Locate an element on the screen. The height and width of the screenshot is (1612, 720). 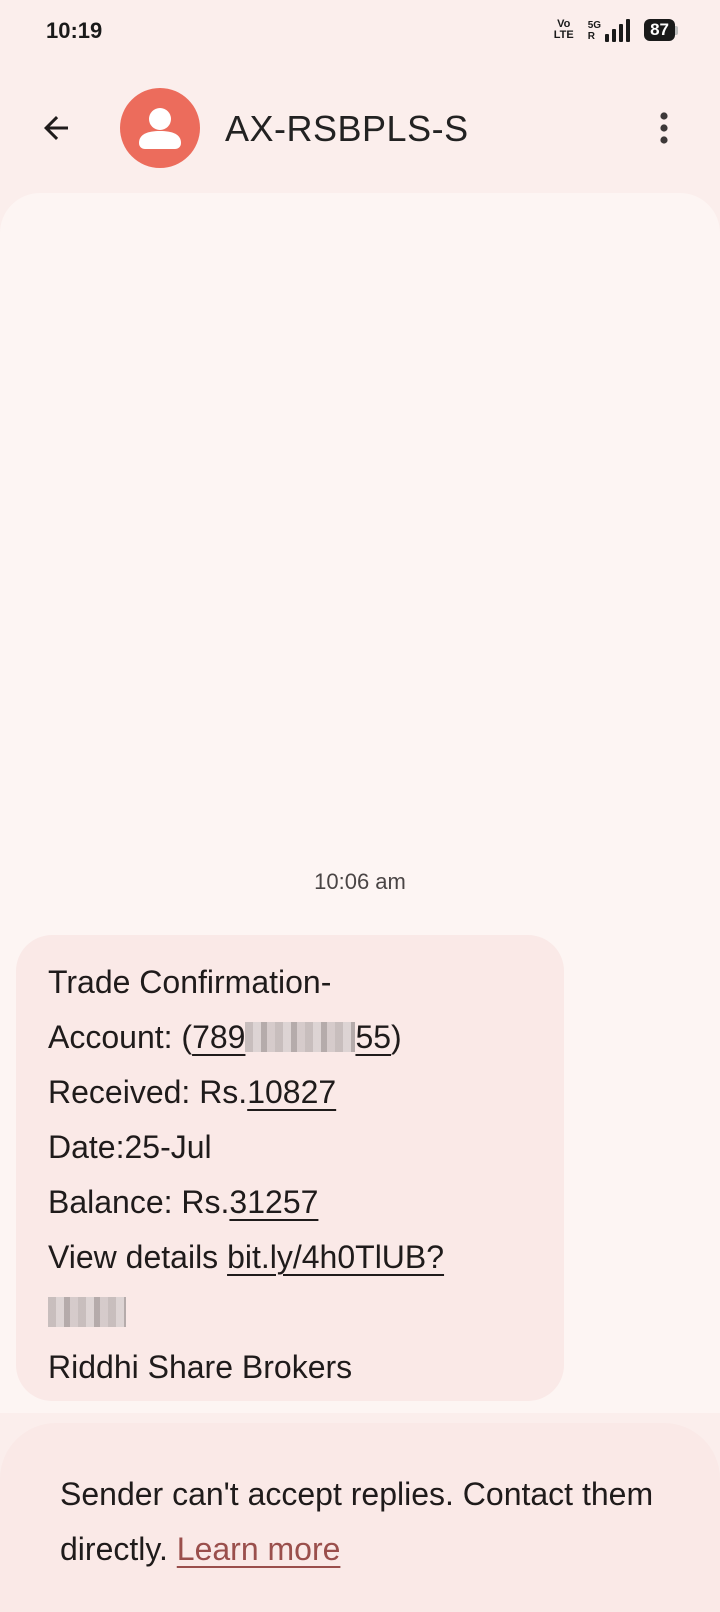
signal-bars-icon is located at coordinates (618, 30).